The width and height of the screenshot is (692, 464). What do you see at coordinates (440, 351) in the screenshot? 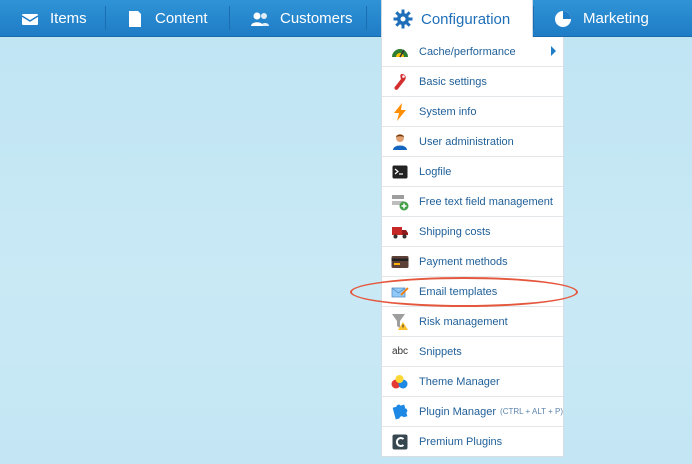
I see `menu-item-label: Snippets` at bounding box center [440, 351].